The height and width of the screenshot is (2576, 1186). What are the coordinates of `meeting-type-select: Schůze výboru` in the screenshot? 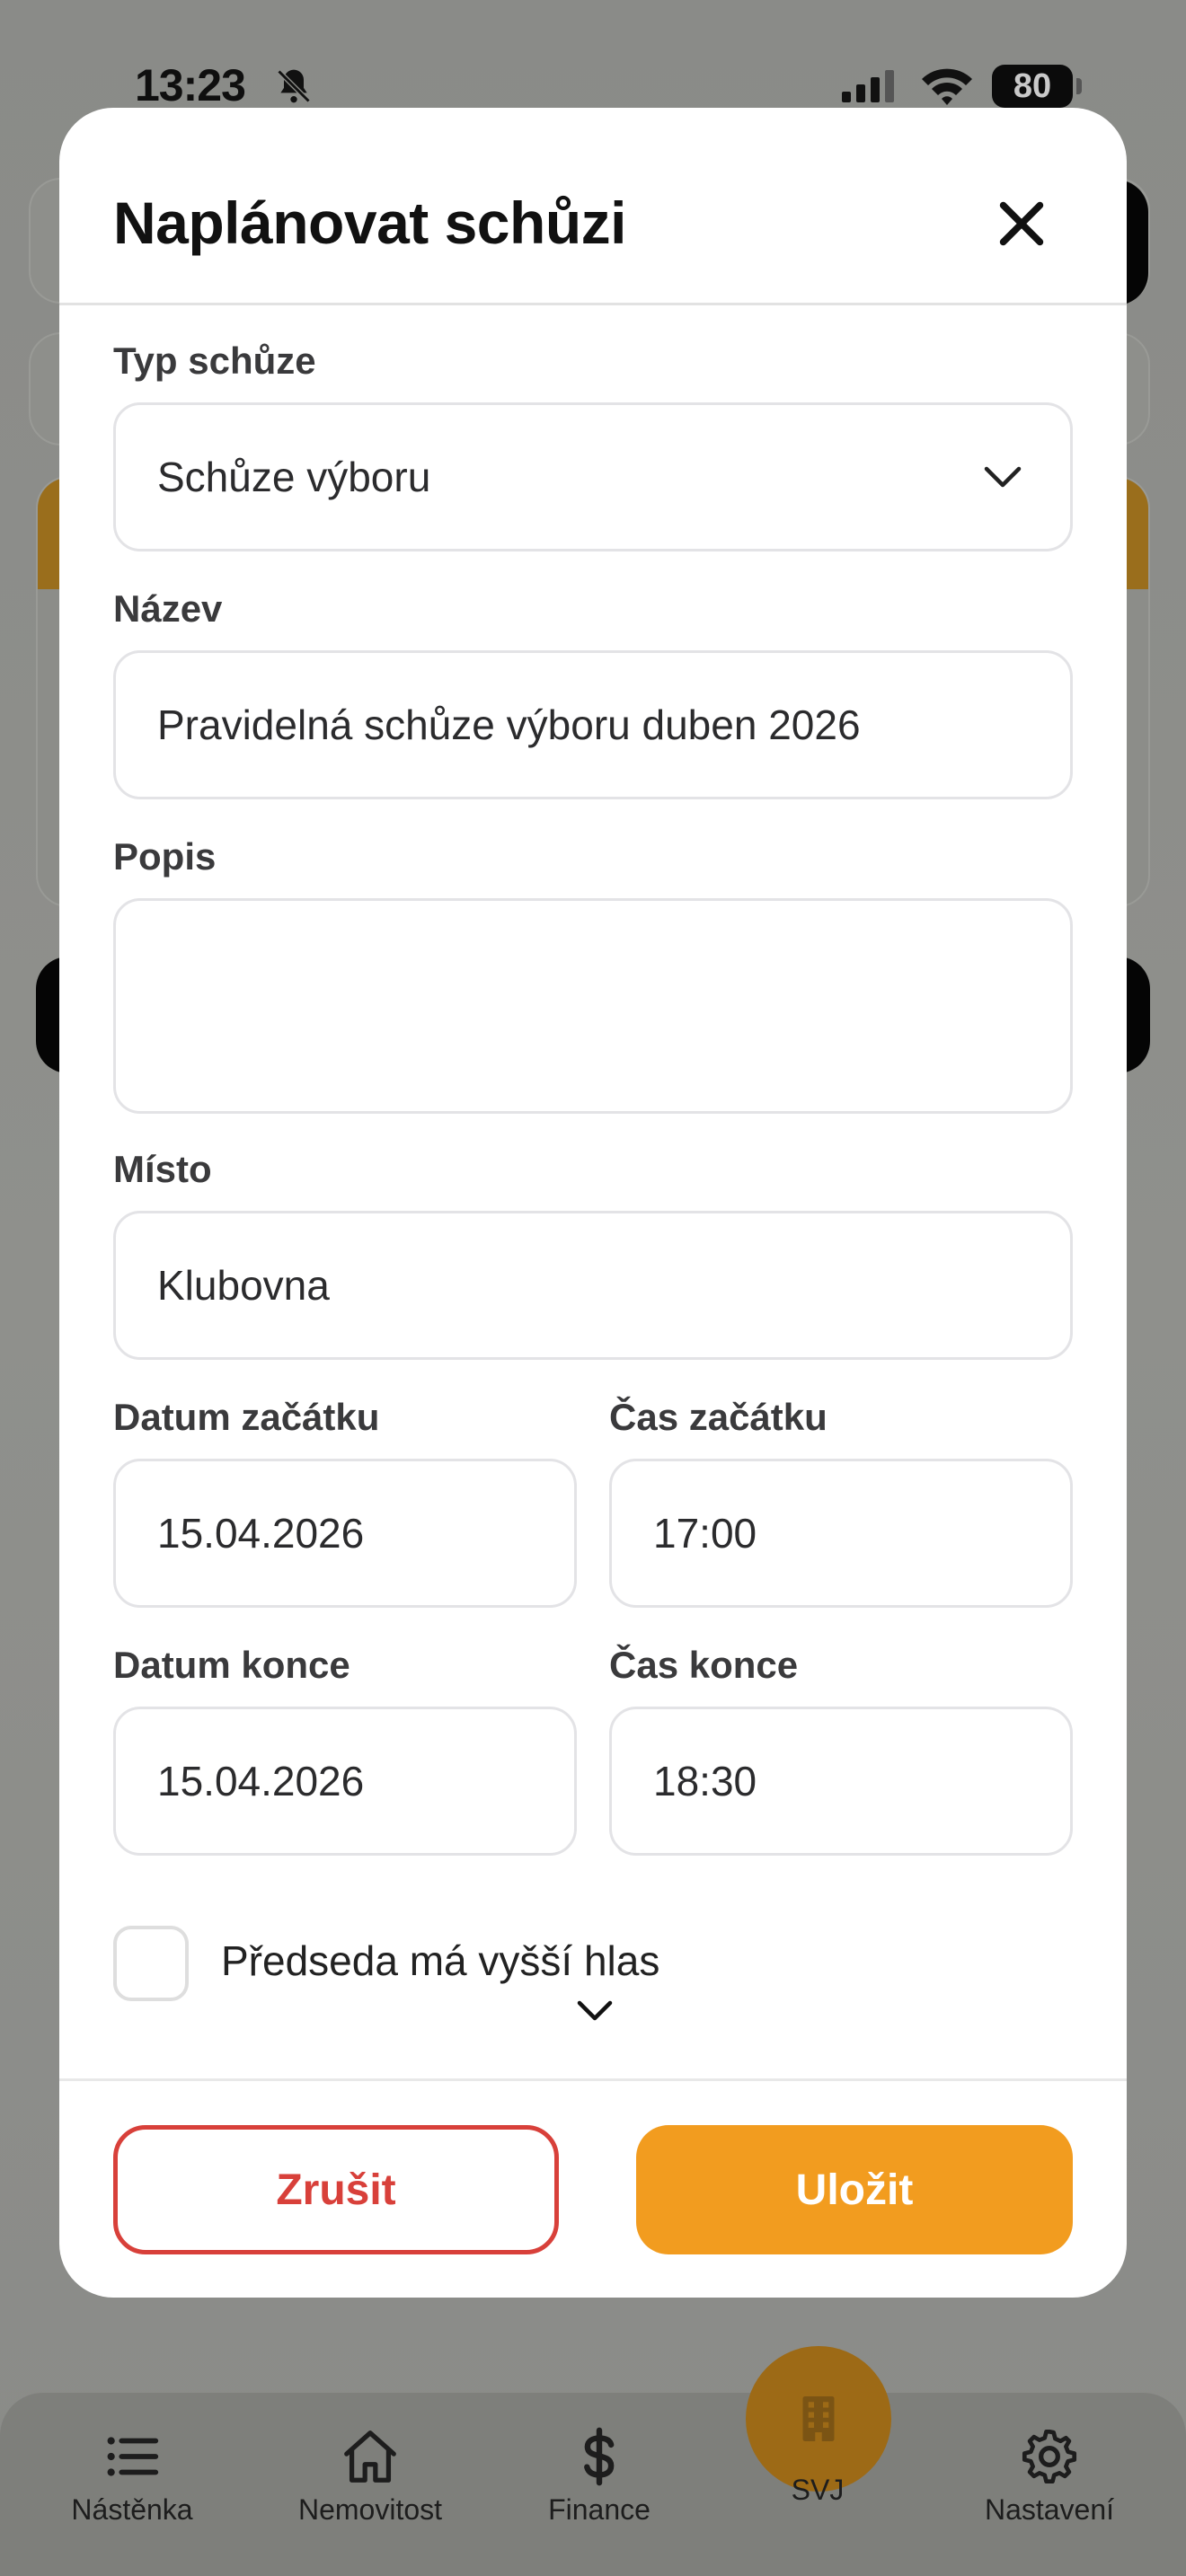 It's located at (593, 476).